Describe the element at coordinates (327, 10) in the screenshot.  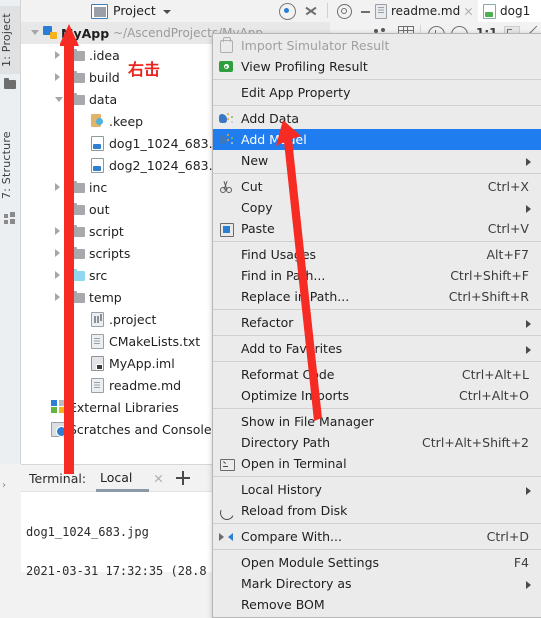
I see `toolbar-divider` at that location.